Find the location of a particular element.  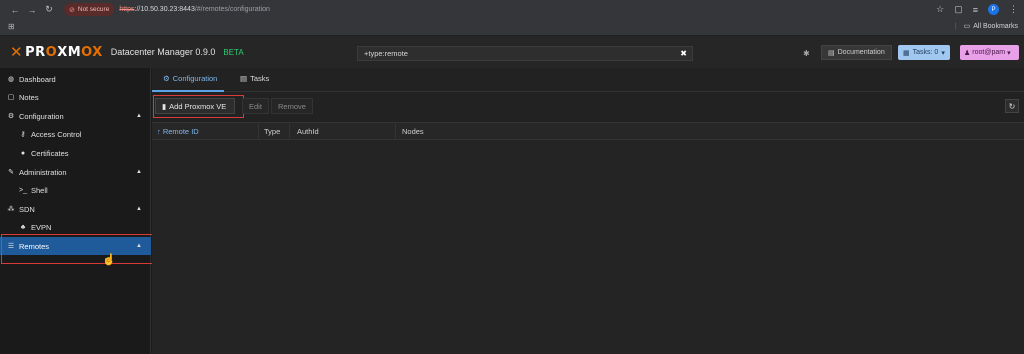

column-label: Nodes is located at coordinates (413, 131).